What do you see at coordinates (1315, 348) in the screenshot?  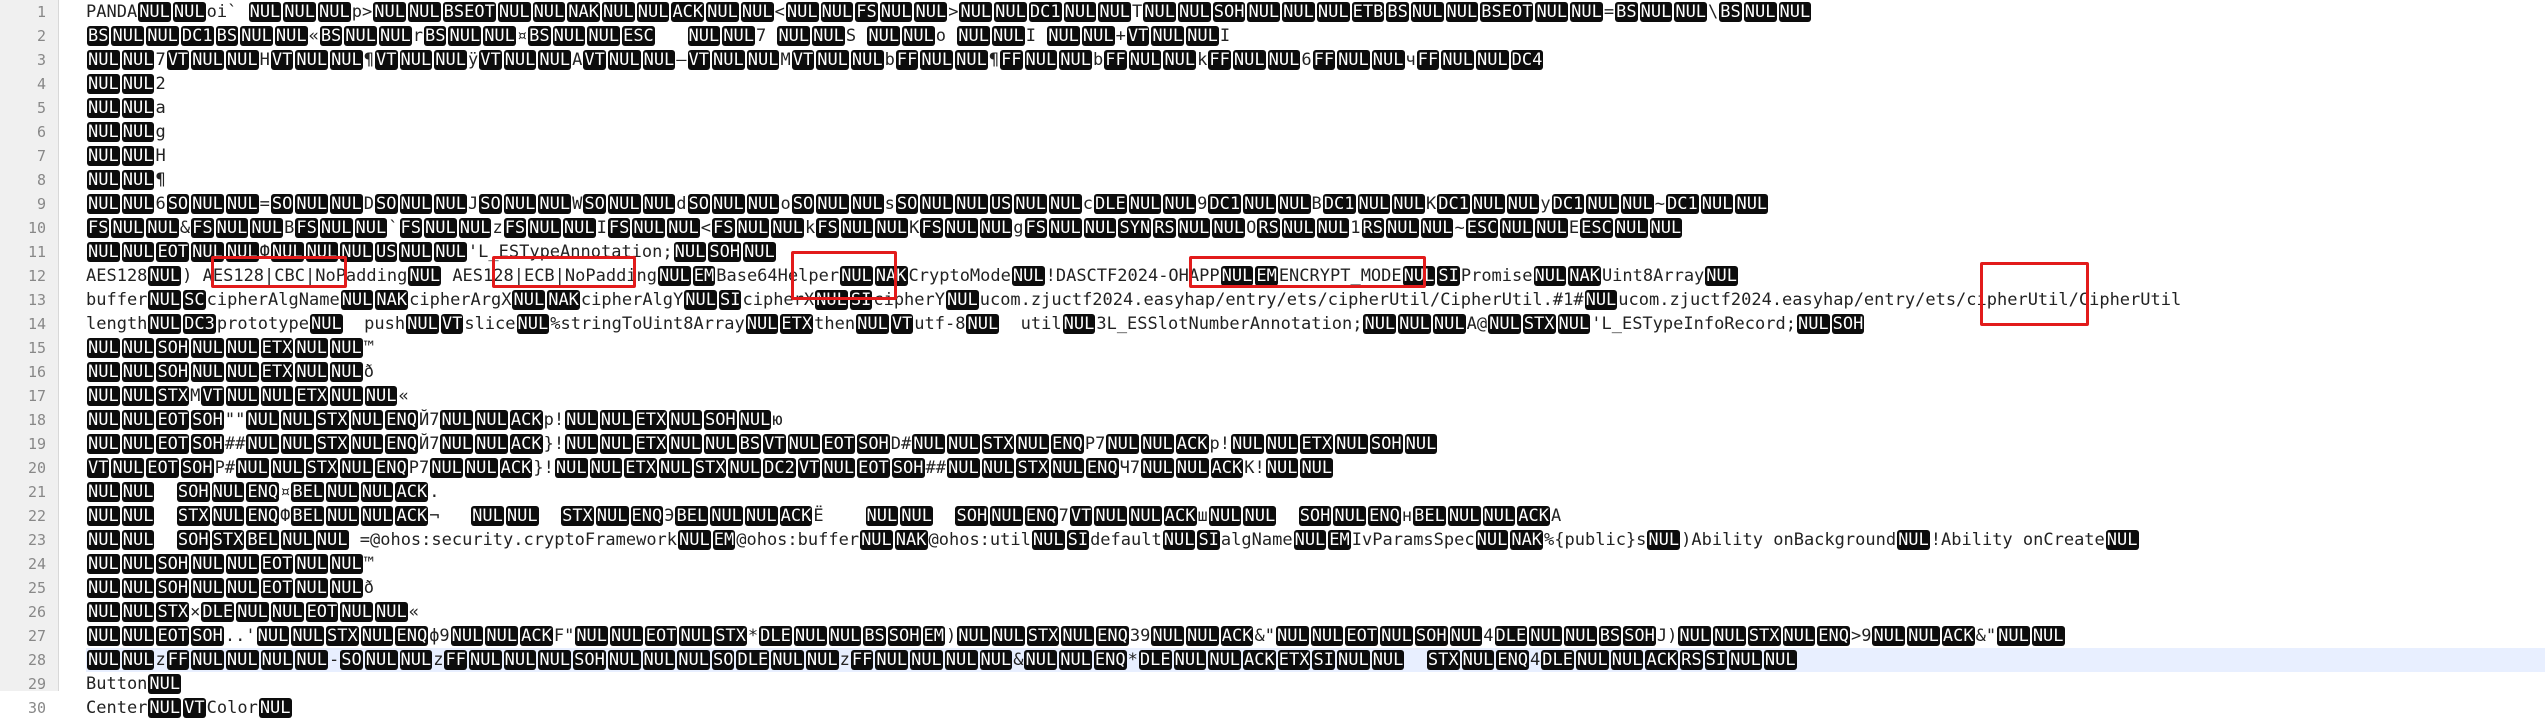 I see `code-line: NUL NUL SOH NUL NUL ETX NUL NUL ™` at bounding box center [1315, 348].